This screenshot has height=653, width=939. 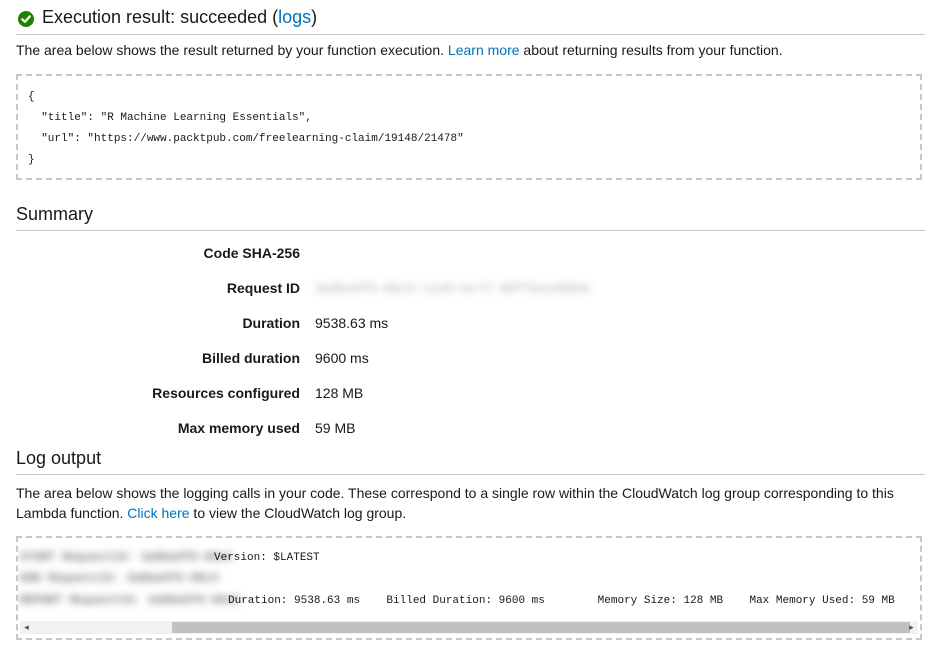 I want to click on summary-value-resources: 128 MB, so click(x=339, y=393).